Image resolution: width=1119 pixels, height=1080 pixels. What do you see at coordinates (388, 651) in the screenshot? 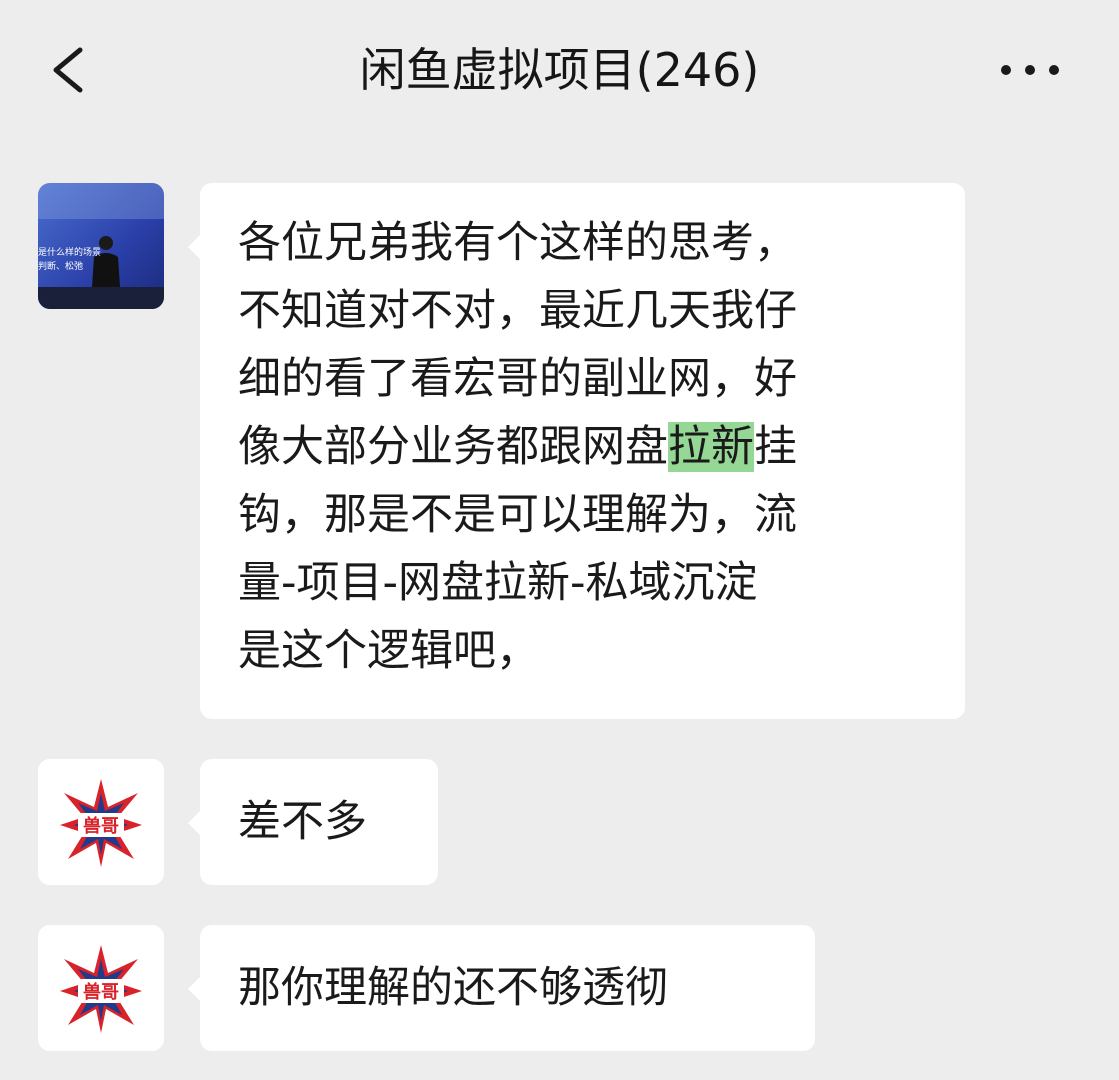
I see `message-line: 是这个逻辑吧，` at bounding box center [388, 651].